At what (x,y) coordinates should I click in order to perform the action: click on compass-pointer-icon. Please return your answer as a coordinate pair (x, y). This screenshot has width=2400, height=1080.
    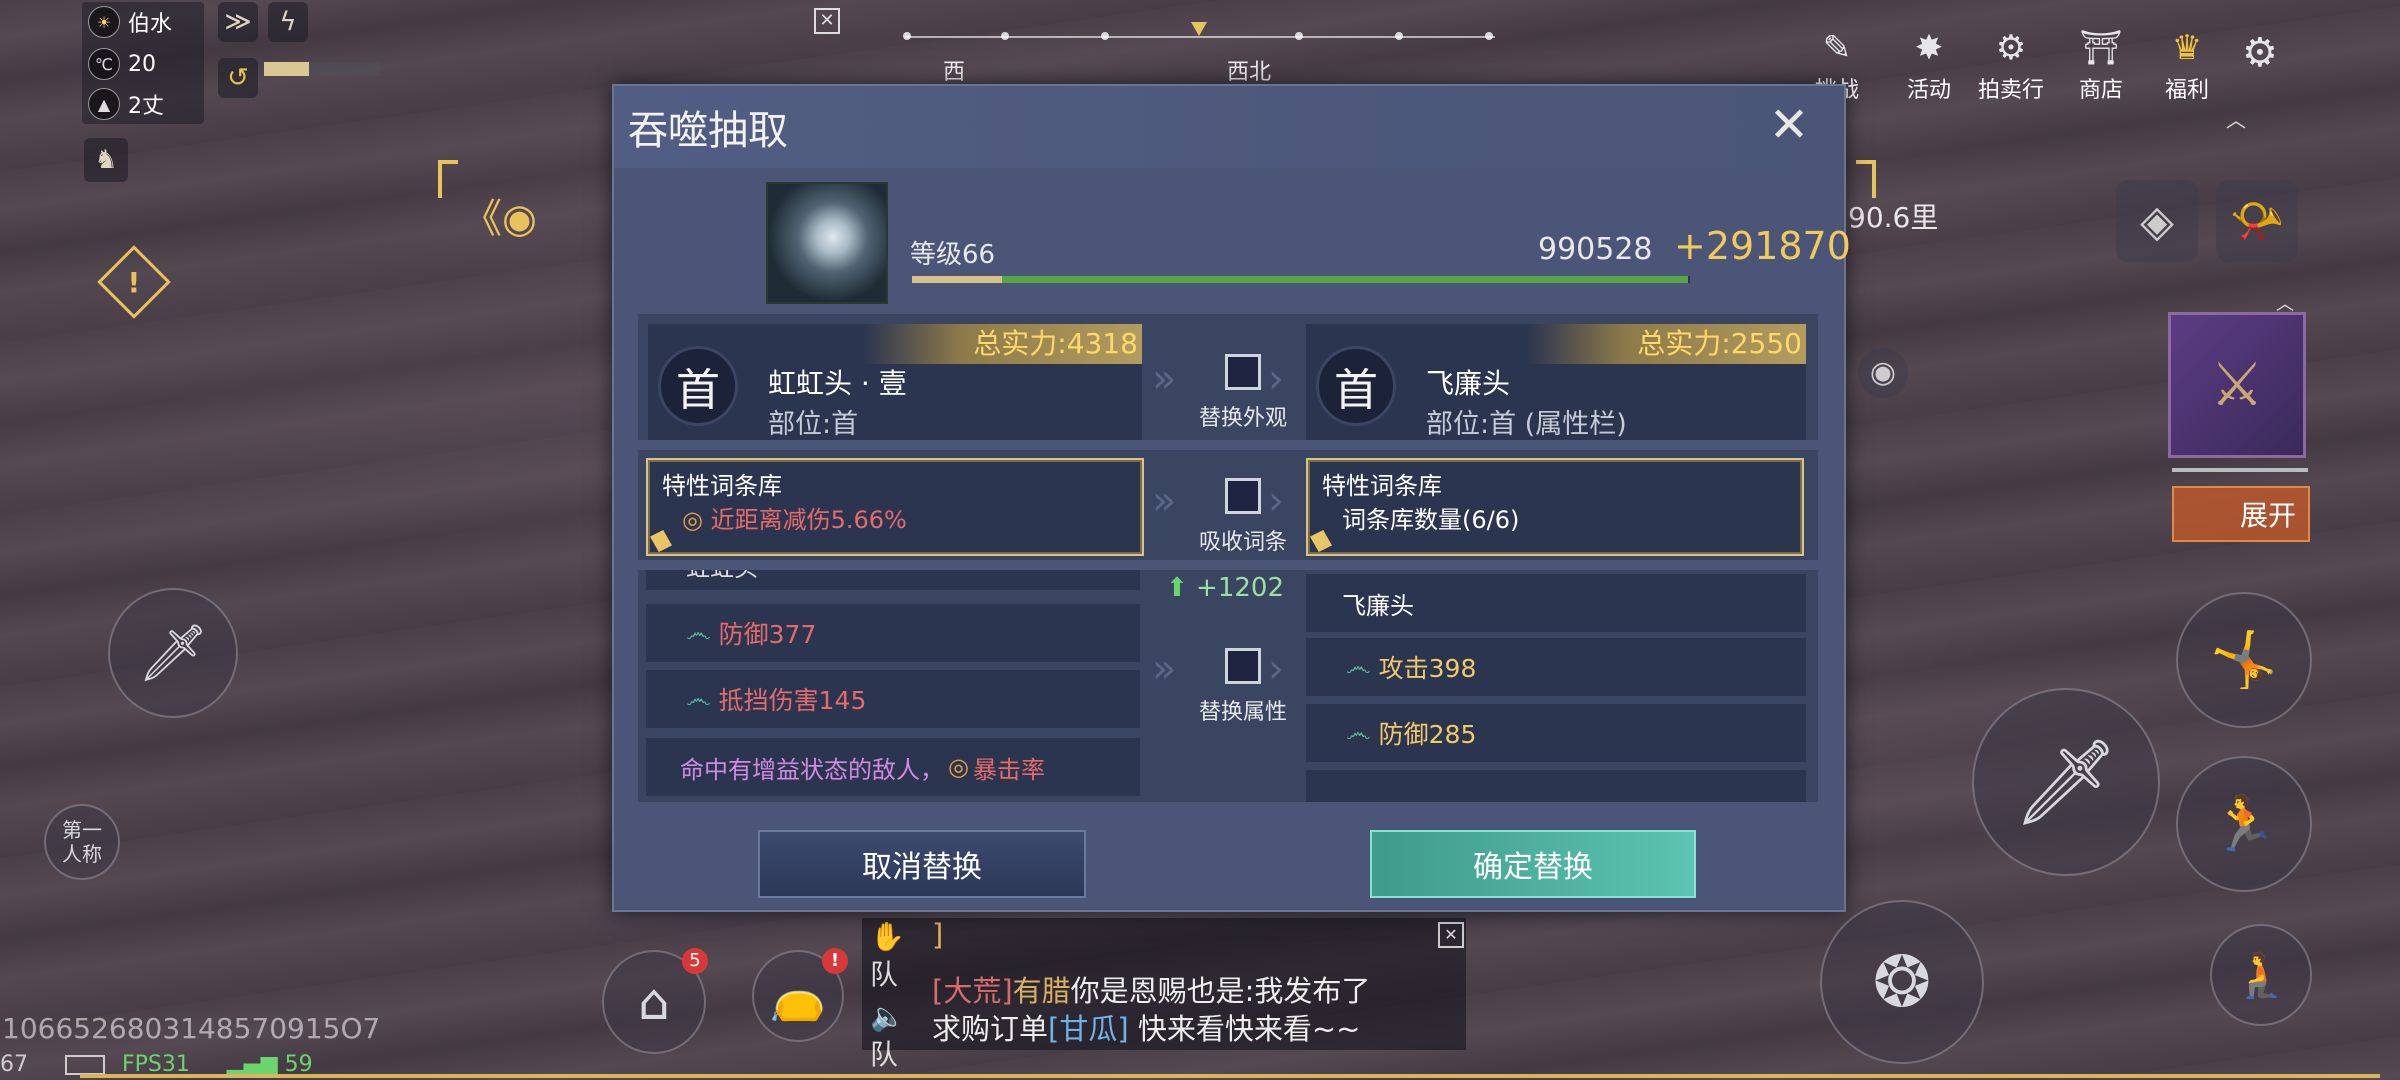
    Looking at the image, I should click on (1199, 29).